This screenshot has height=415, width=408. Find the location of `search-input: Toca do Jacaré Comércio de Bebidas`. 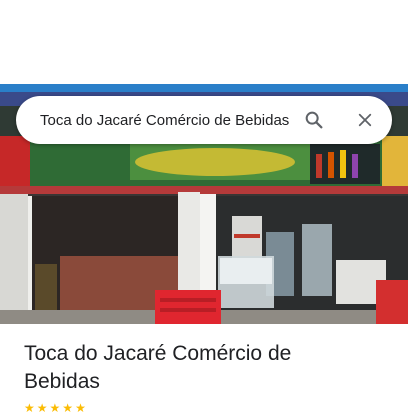

search-input: Toca do Jacaré Comércio de Bebidas is located at coordinates (165, 120).